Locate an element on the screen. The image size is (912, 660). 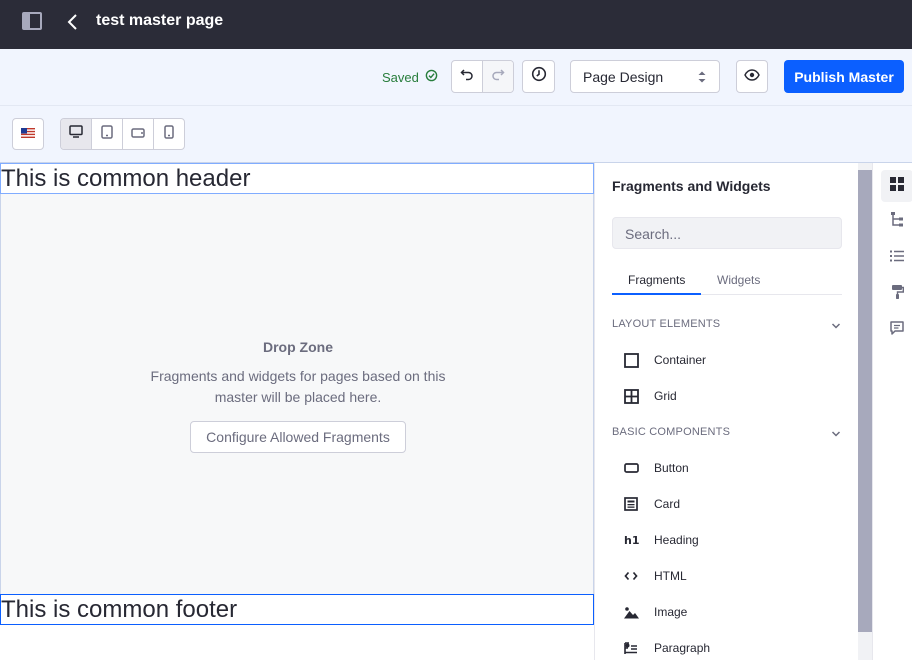
drop-zone-title: Drop Zone is located at coordinates (298, 347).